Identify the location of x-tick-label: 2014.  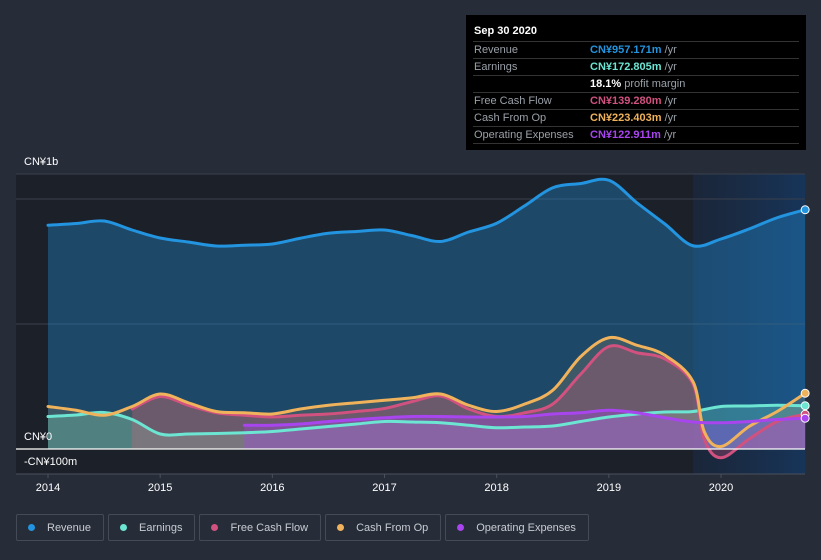
(48, 488).